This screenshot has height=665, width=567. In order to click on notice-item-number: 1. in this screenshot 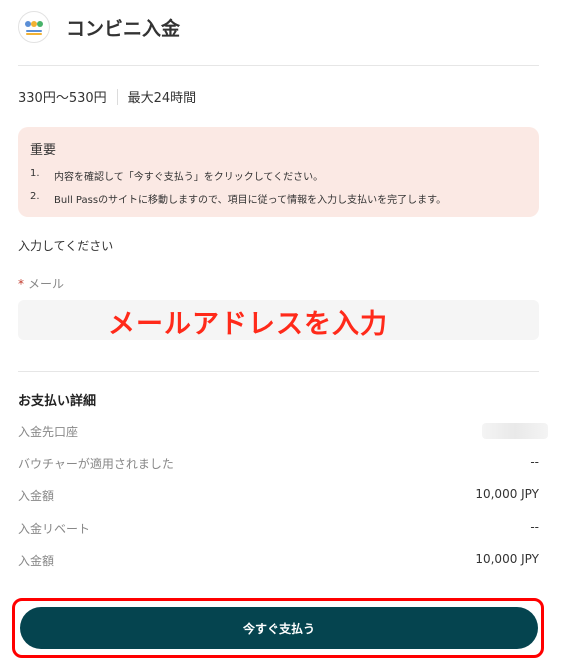, I will do `click(35, 173)`.